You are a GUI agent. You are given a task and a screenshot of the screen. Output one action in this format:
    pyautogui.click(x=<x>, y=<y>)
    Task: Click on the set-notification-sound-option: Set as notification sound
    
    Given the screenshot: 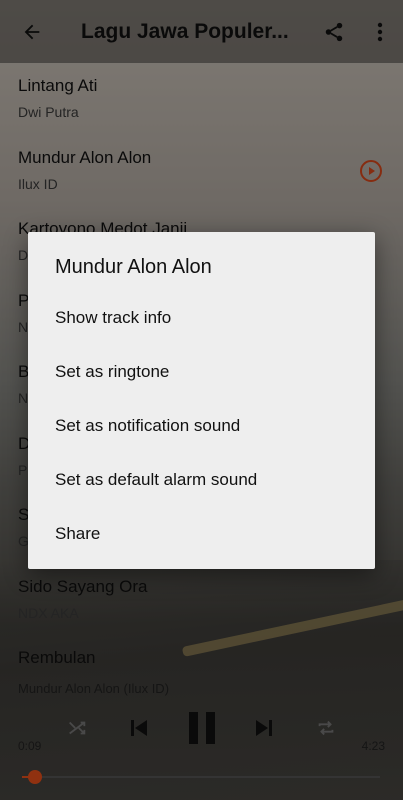 What is the action you would take?
    pyautogui.click(x=201, y=426)
    